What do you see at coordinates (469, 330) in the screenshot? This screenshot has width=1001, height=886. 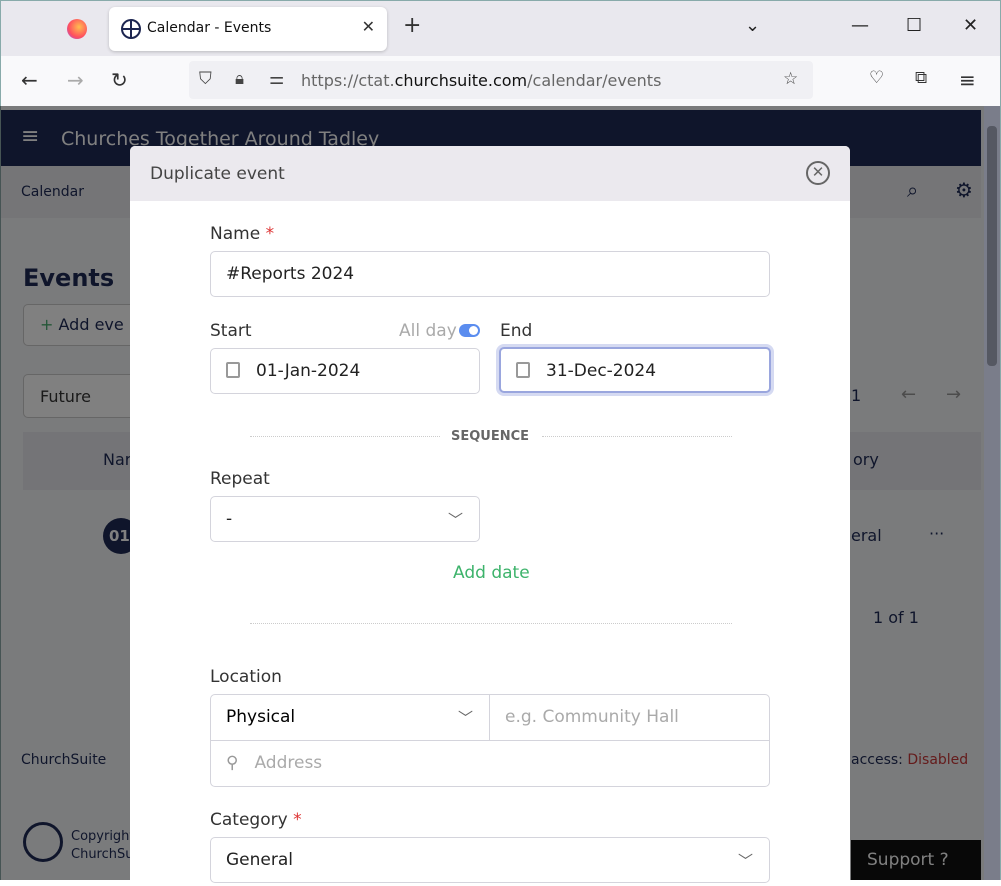 I see `allday-toggle` at bounding box center [469, 330].